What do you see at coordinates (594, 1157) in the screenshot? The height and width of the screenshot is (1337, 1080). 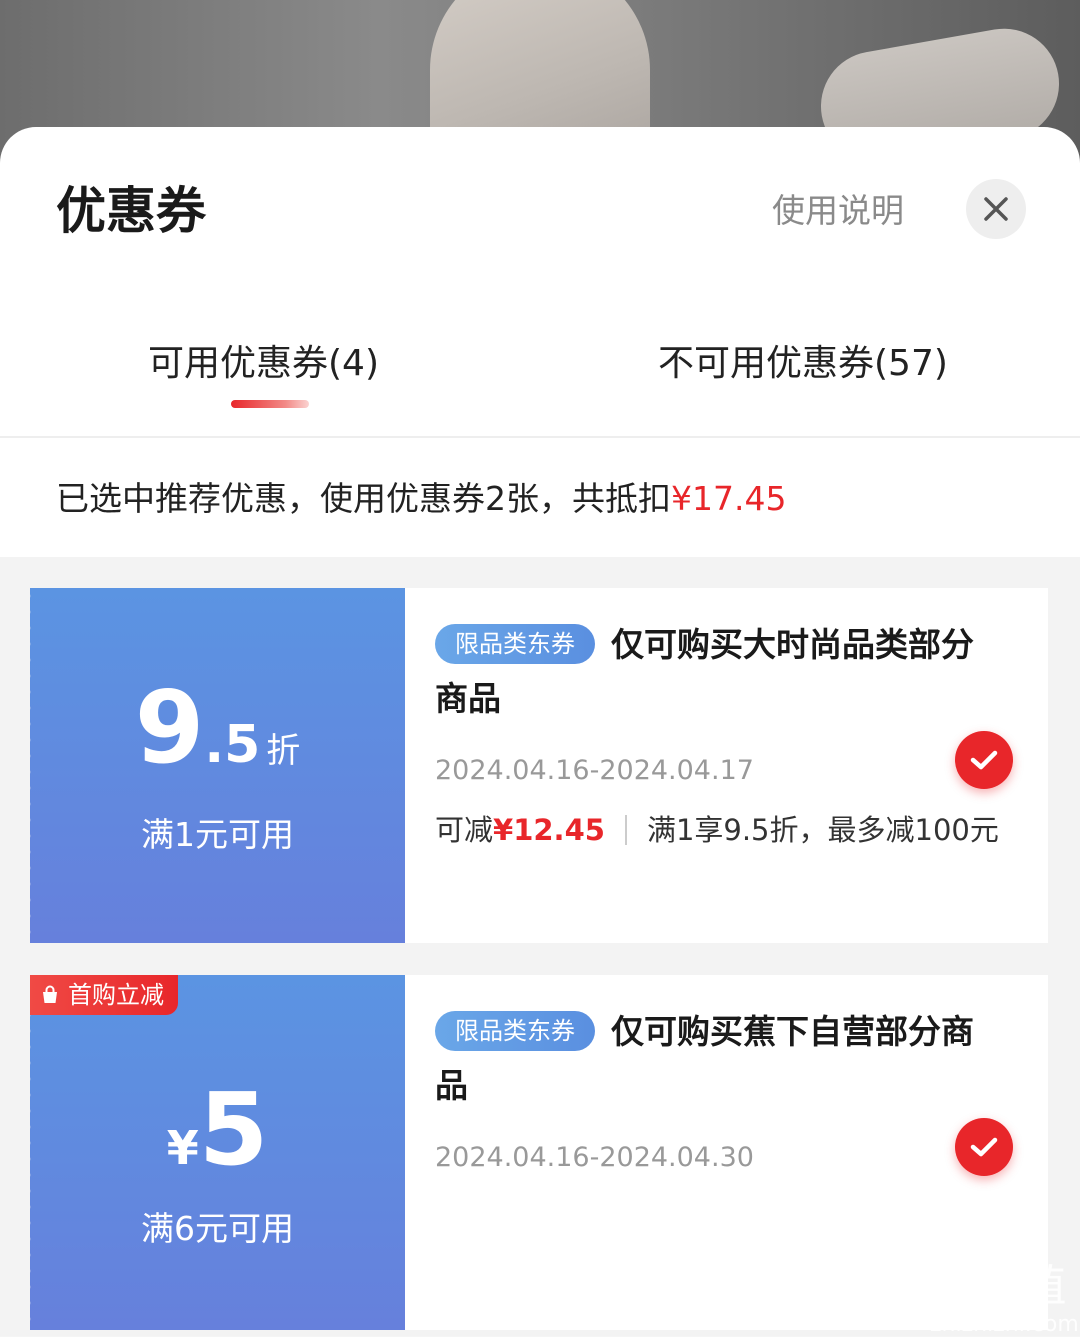 I see `coupon-validity-date: 2024.04.16-2024.04.30` at bounding box center [594, 1157].